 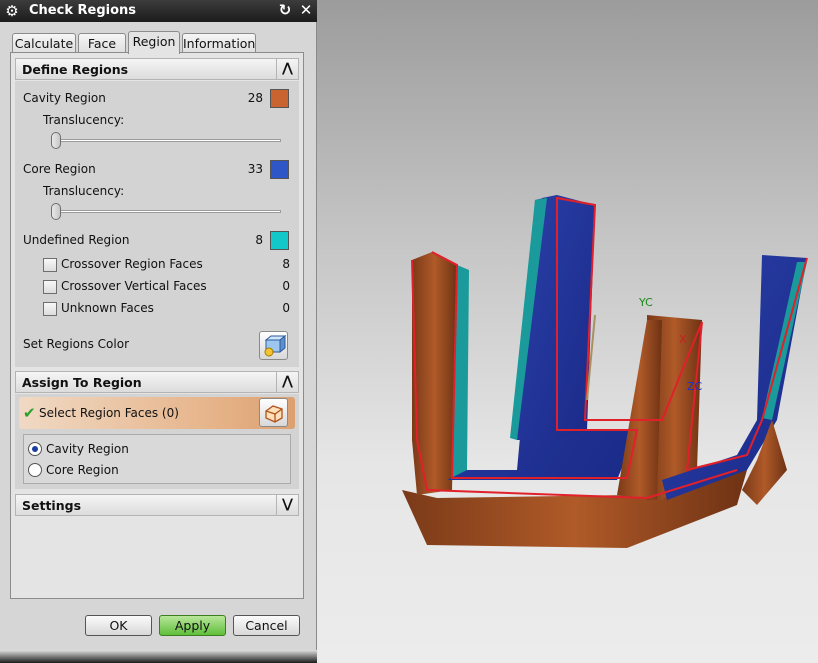 I want to click on palette-icon, so click(x=273, y=345).